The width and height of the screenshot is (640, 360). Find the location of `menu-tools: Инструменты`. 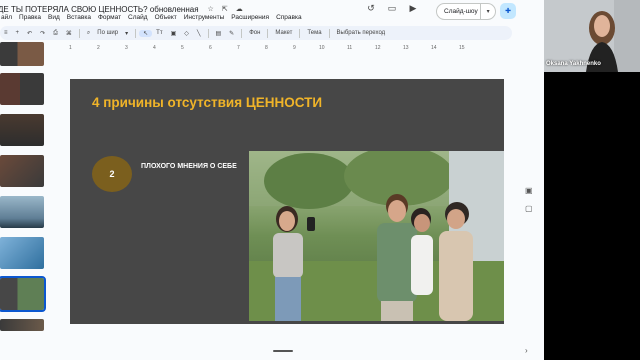

menu-tools: Инструменты is located at coordinates (204, 19).